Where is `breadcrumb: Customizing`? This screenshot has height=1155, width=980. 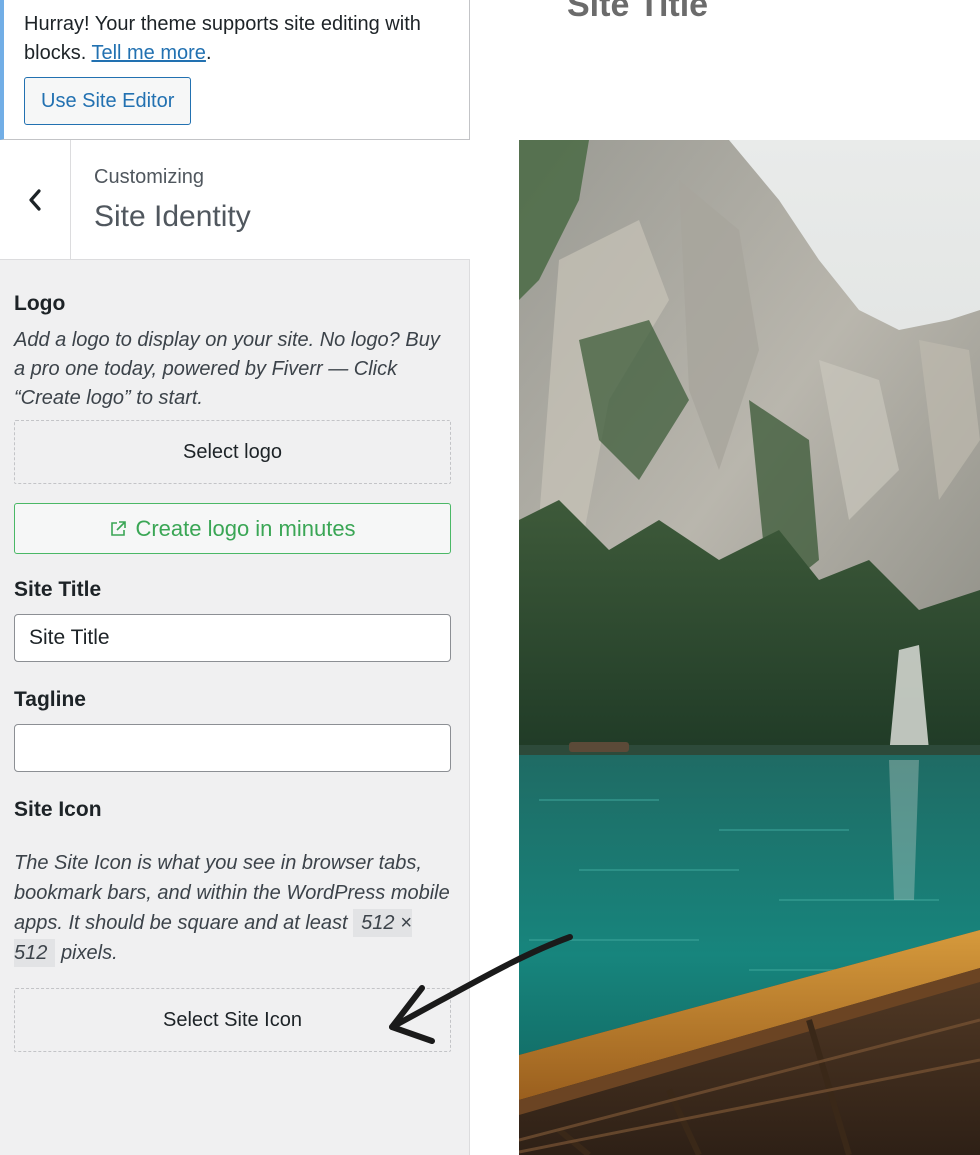 breadcrumb: Customizing is located at coordinates (149, 177).